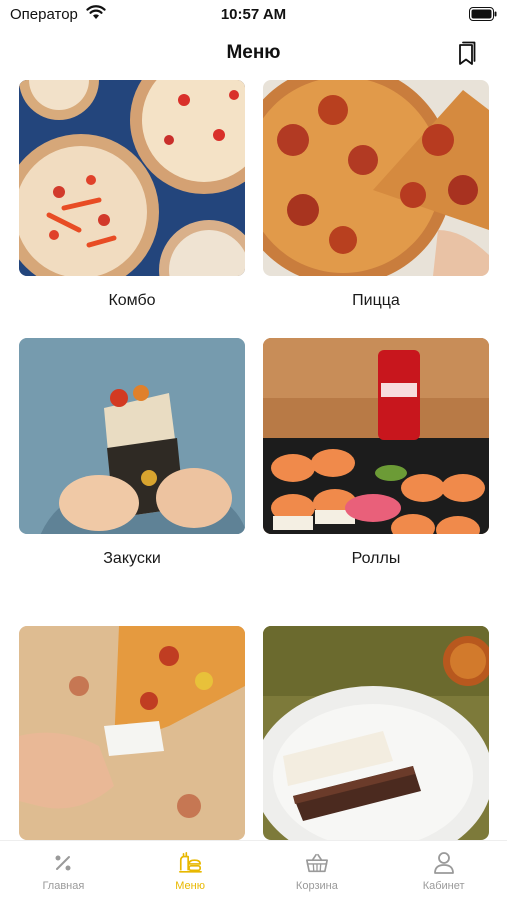 The width and height of the screenshot is (507, 900). I want to click on status-time: 10:57 AM, so click(253, 14).